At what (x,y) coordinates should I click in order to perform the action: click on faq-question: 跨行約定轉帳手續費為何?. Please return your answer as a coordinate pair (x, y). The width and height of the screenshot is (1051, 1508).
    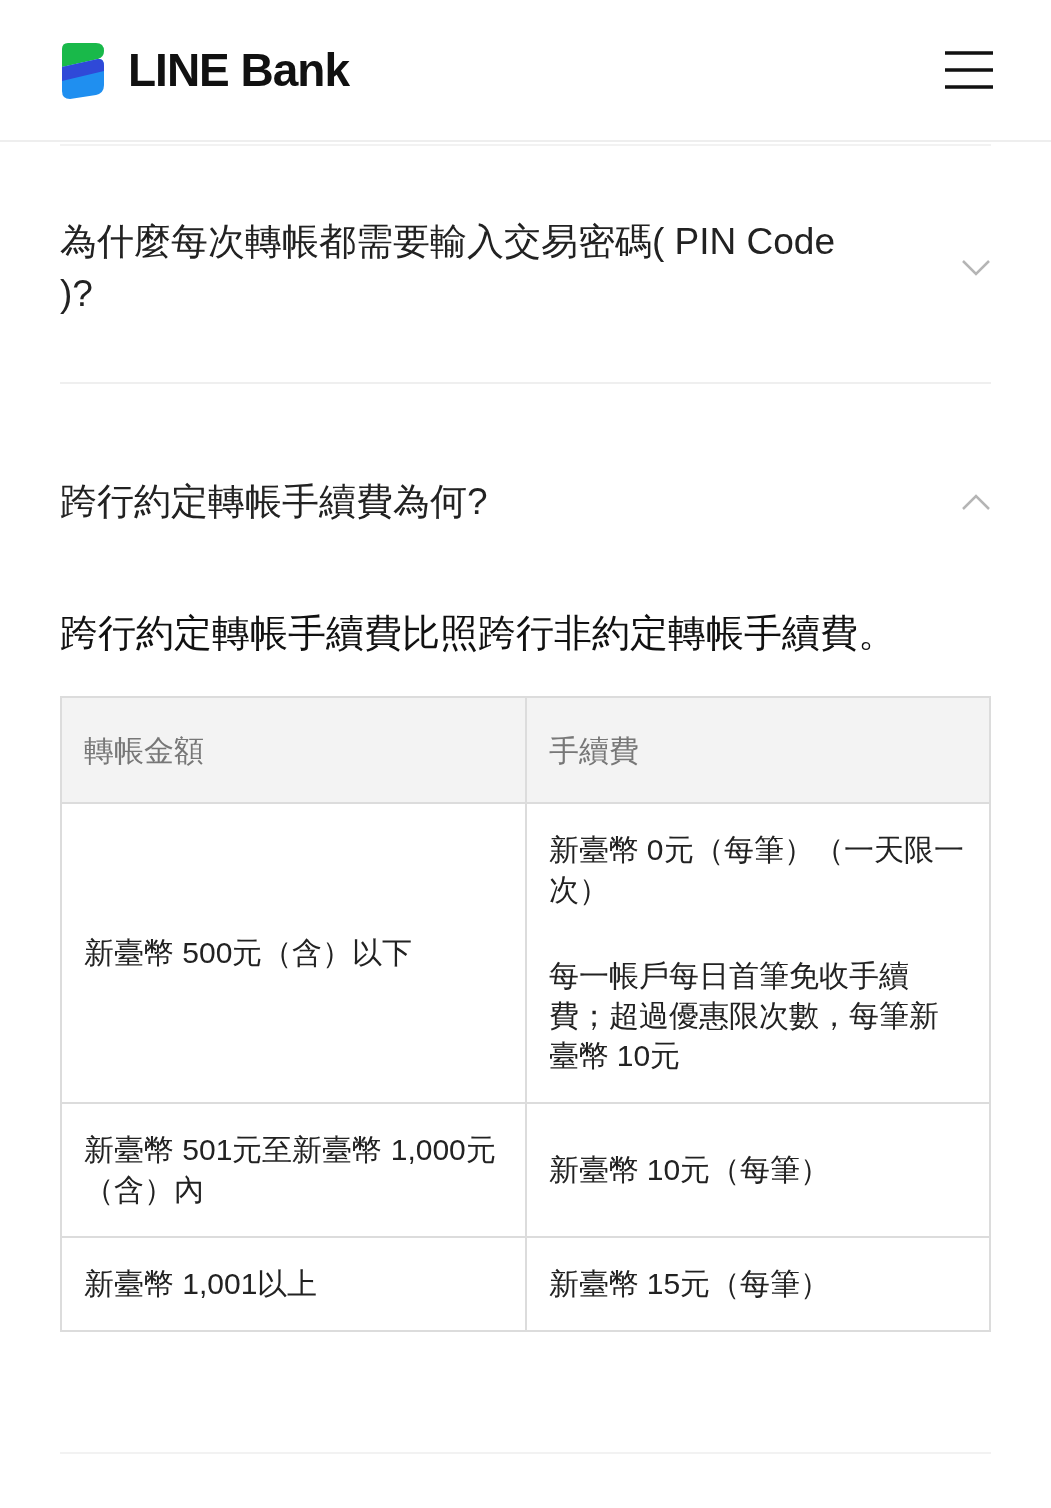
    Looking at the image, I should click on (525, 486).